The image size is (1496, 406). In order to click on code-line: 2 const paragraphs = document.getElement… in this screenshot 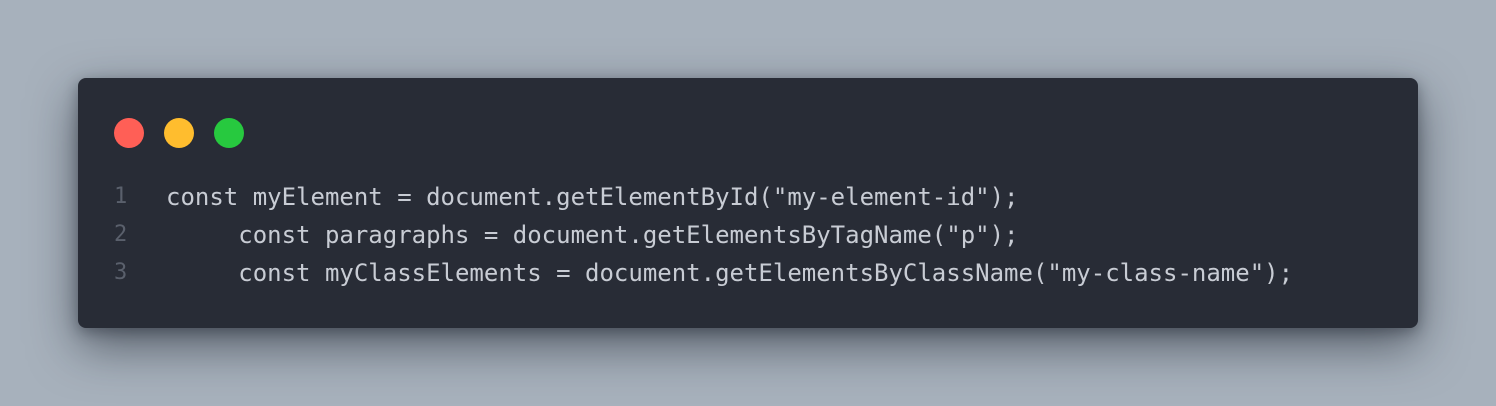, I will do `click(748, 235)`.